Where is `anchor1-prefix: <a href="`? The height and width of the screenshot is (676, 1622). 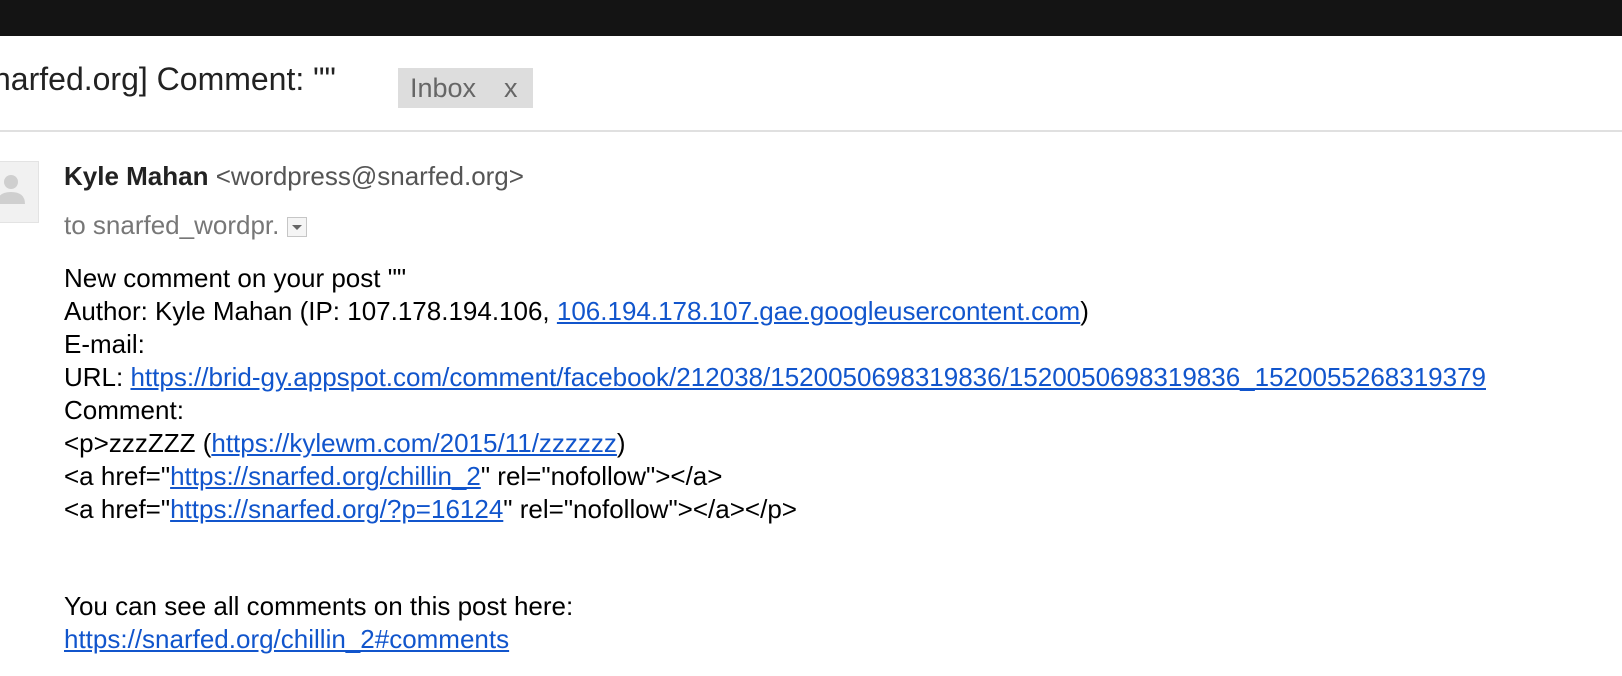
anchor1-prefix: <a href=" is located at coordinates (117, 476).